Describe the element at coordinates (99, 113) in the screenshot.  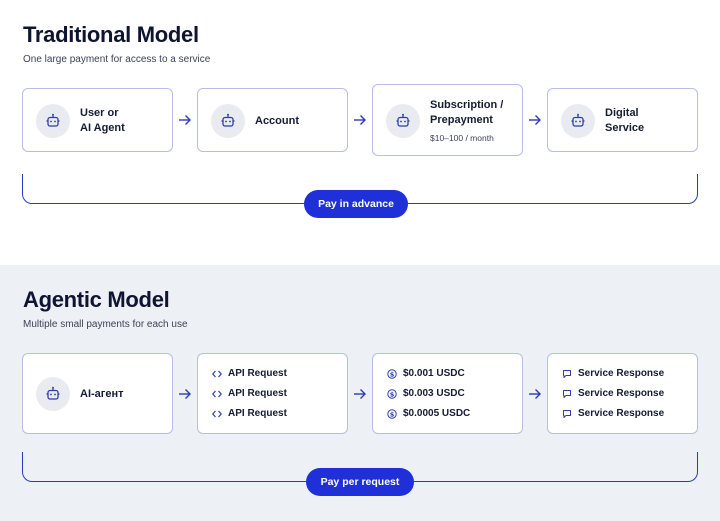
I see `card-label-line1: User or` at that location.